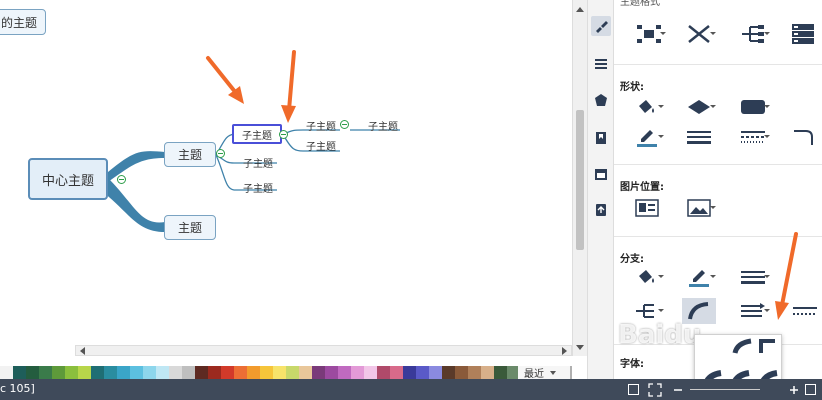 The height and width of the screenshot is (400, 822). I want to click on border-color-button, so click(647, 137).